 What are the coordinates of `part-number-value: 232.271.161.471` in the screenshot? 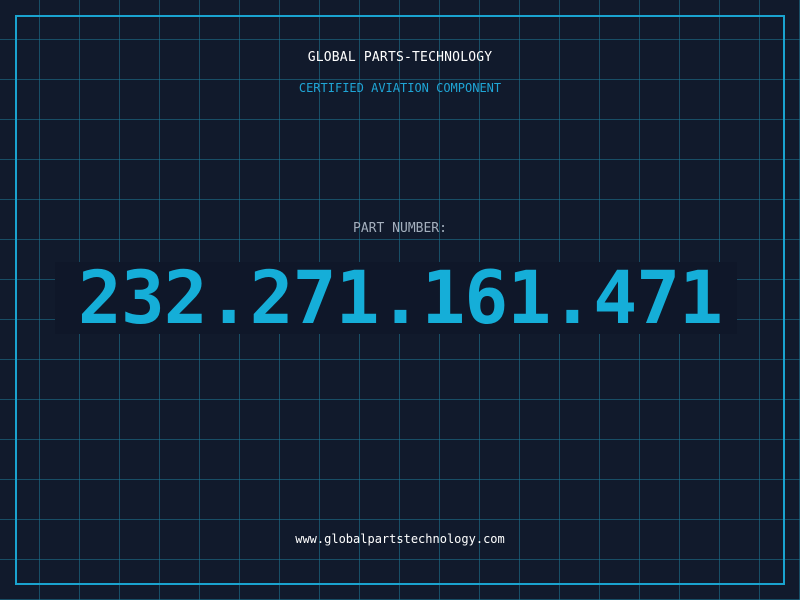 It's located at (400, 298).